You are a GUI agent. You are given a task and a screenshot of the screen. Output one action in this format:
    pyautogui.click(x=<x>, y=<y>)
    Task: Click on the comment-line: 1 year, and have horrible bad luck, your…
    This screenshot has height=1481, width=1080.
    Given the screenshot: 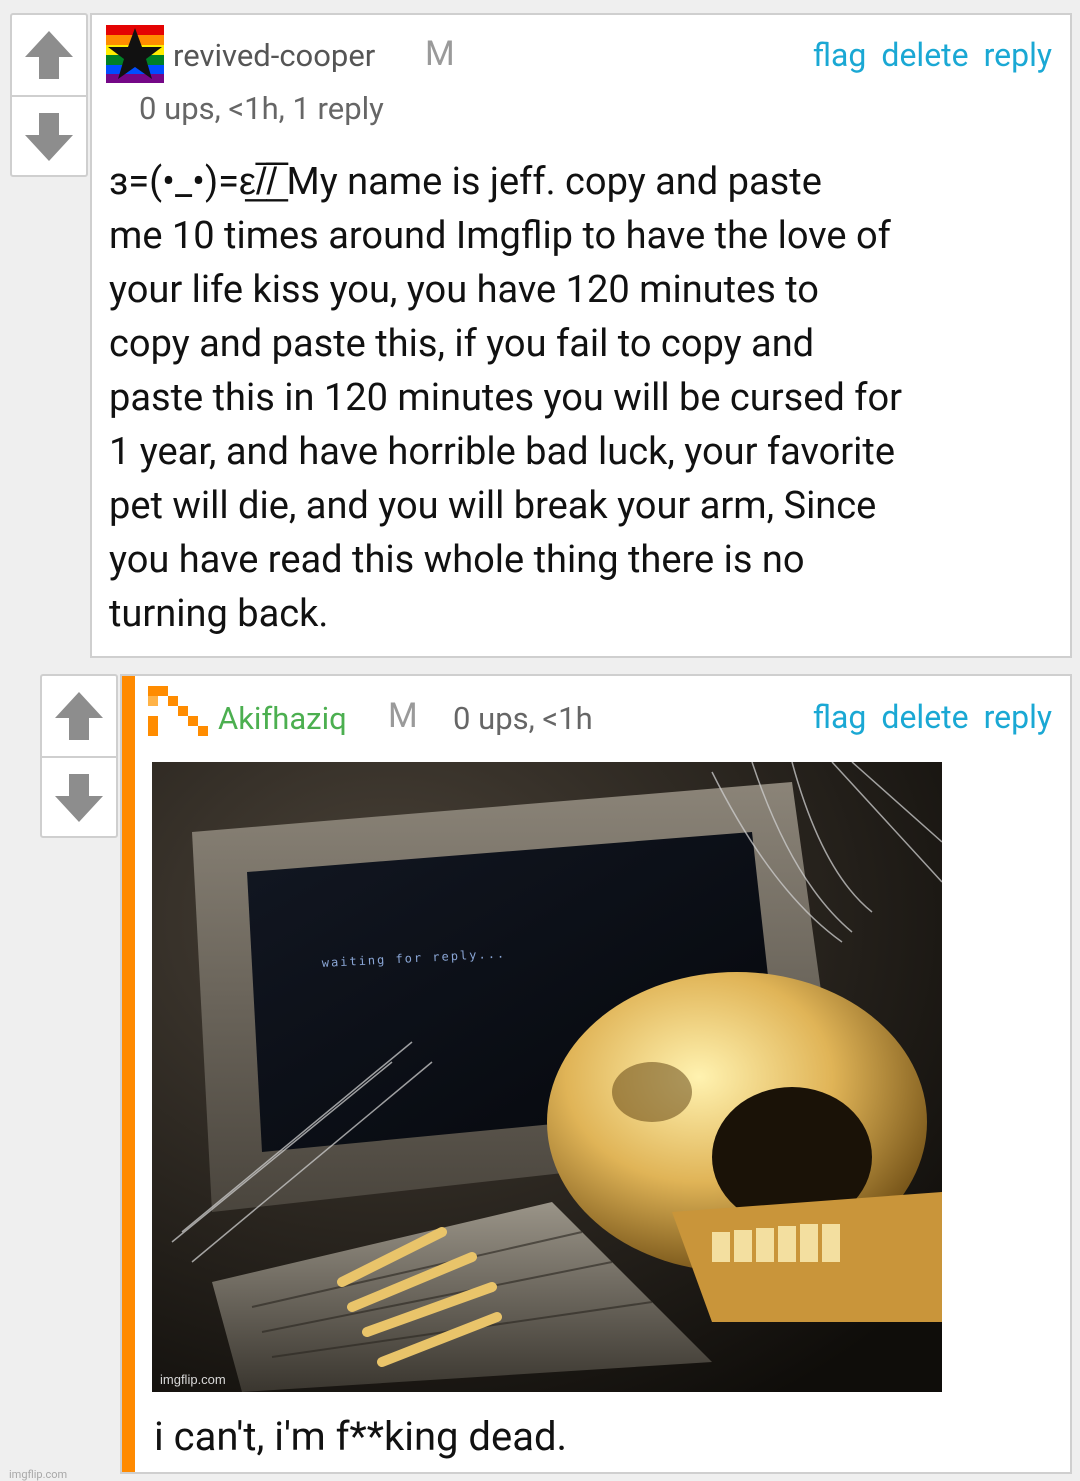 What is the action you would take?
    pyautogui.click(x=502, y=452)
    